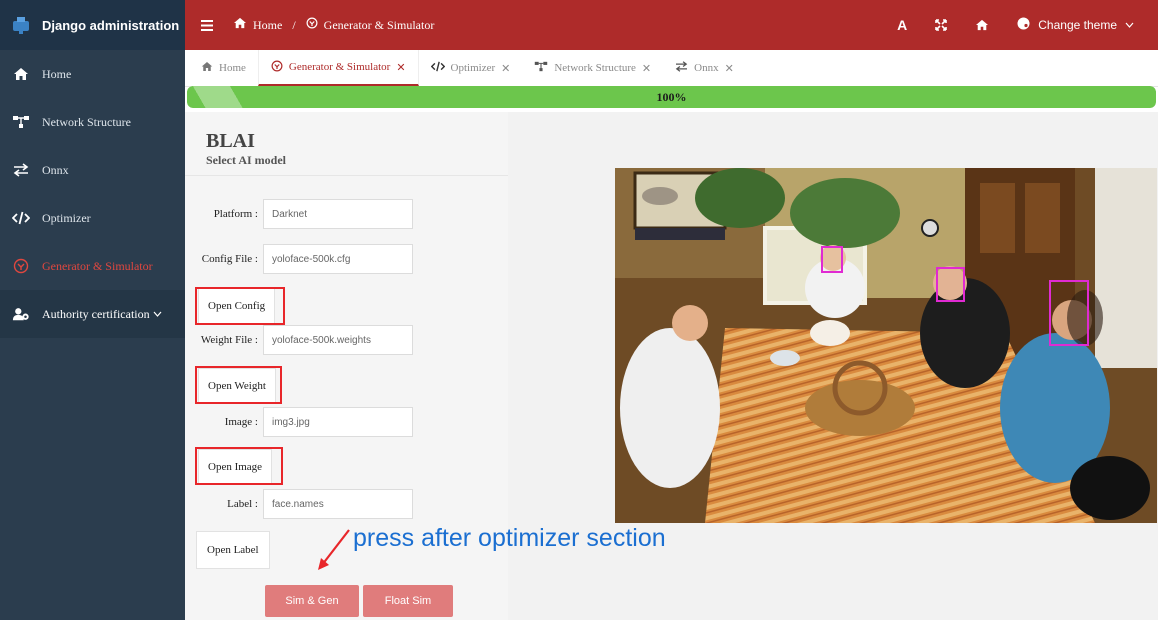 This screenshot has width=1158, height=620. What do you see at coordinates (379, 24) in the screenshot?
I see `breadcrumb-current: Generator & Simulator` at bounding box center [379, 24].